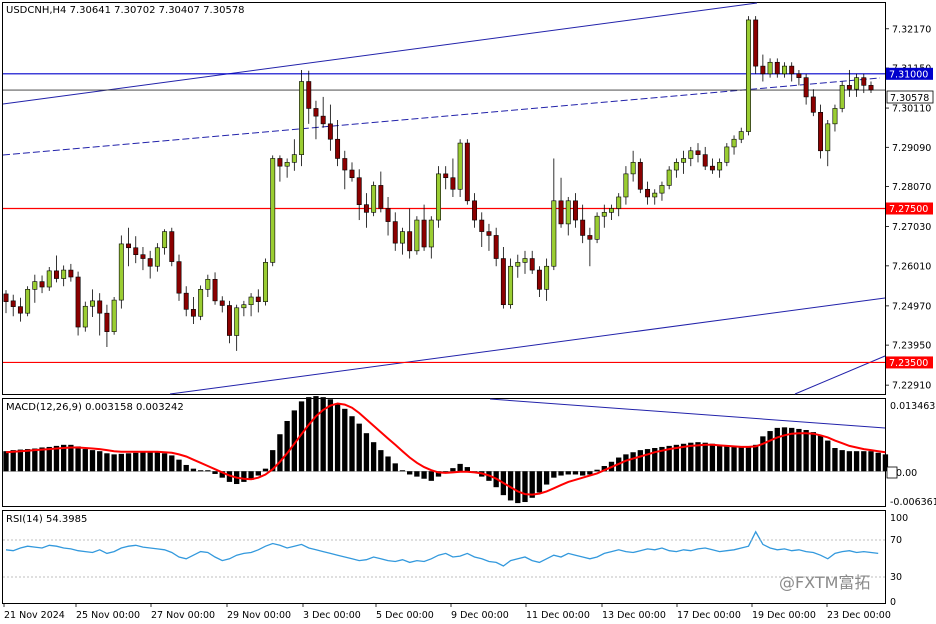 This screenshot has height=624, width=936. Describe the element at coordinates (911, 148) in the screenshot. I see `price-tick-label: 7.29090` at that location.